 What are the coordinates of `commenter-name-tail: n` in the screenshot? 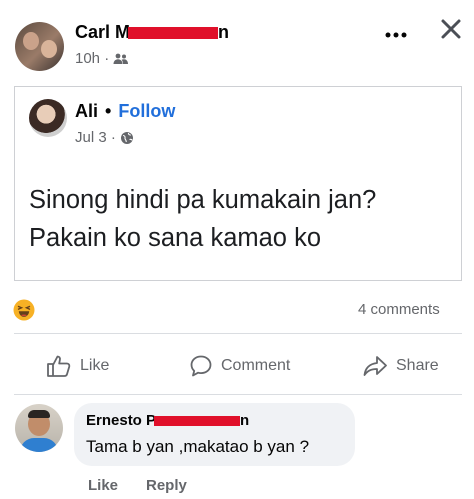 It's located at (245, 420).